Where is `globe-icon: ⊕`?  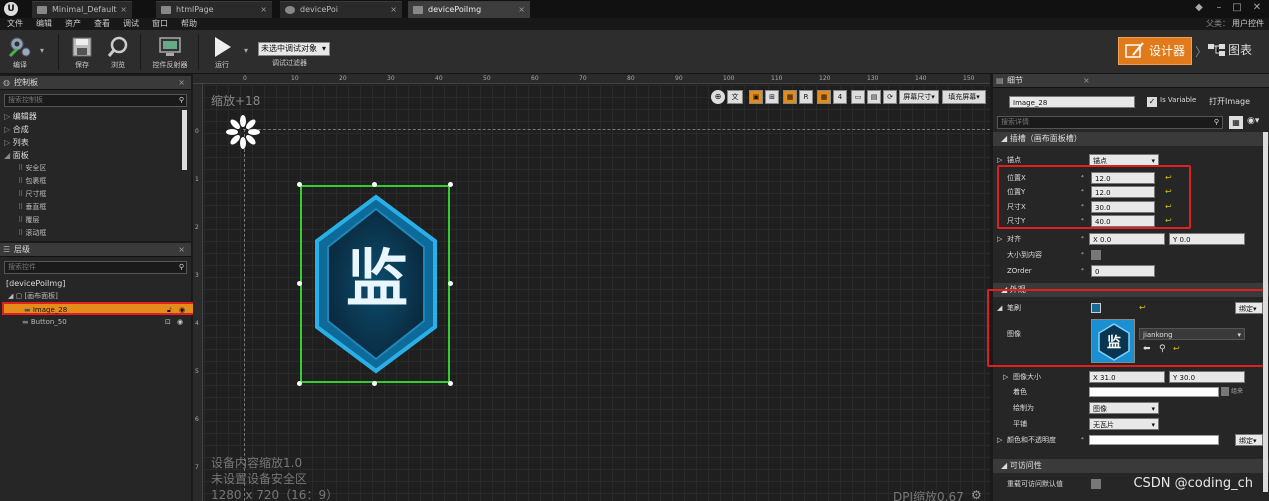 globe-icon: ⊕ is located at coordinates (718, 97).